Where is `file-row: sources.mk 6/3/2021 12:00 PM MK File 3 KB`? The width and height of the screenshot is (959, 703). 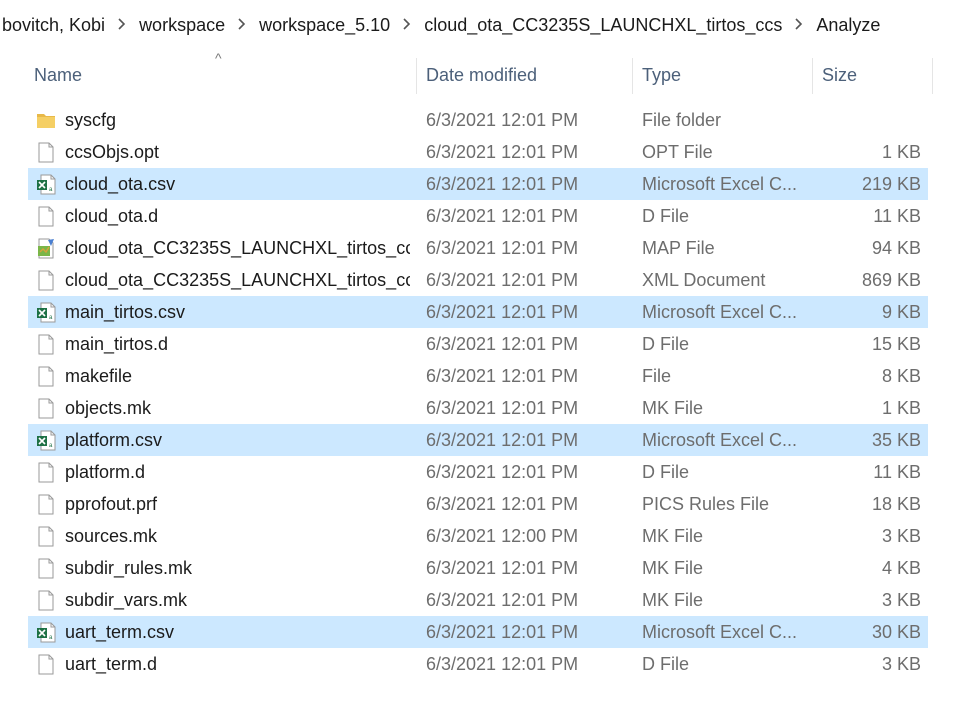 file-row: sources.mk 6/3/2021 12:00 PM MK File 3 KB is located at coordinates (478, 536).